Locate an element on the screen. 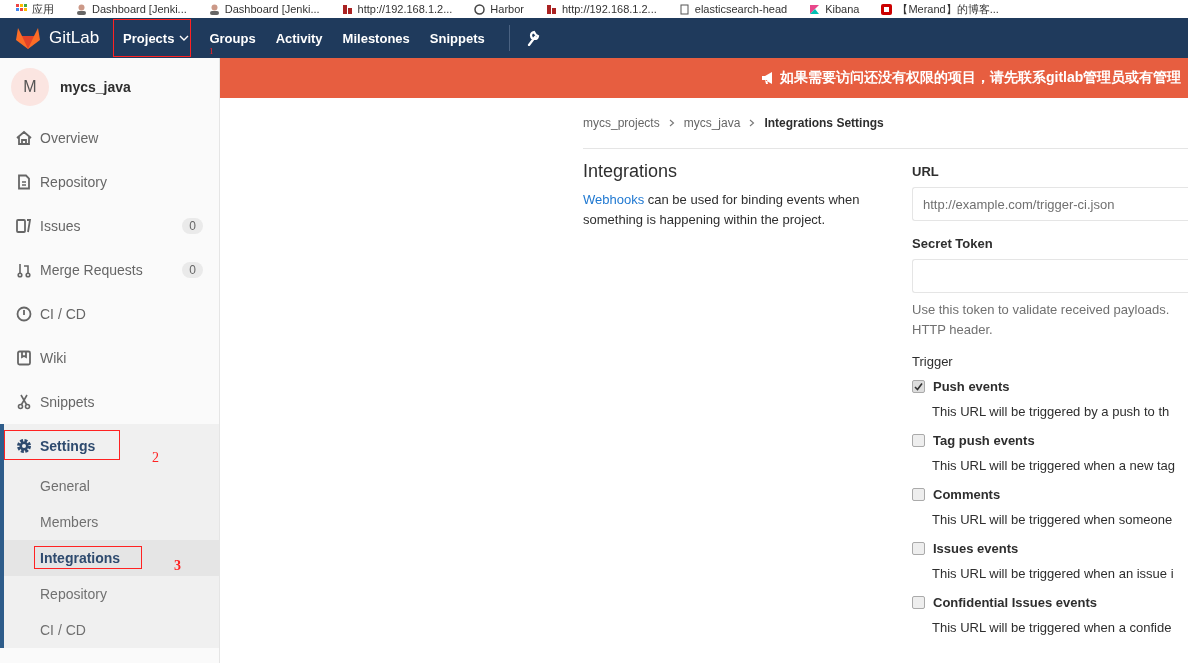 The width and height of the screenshot is (1188, 663). section-description: Webhooks can be used for binding events when something is happening within the project. is located at coordinates (722, 210).